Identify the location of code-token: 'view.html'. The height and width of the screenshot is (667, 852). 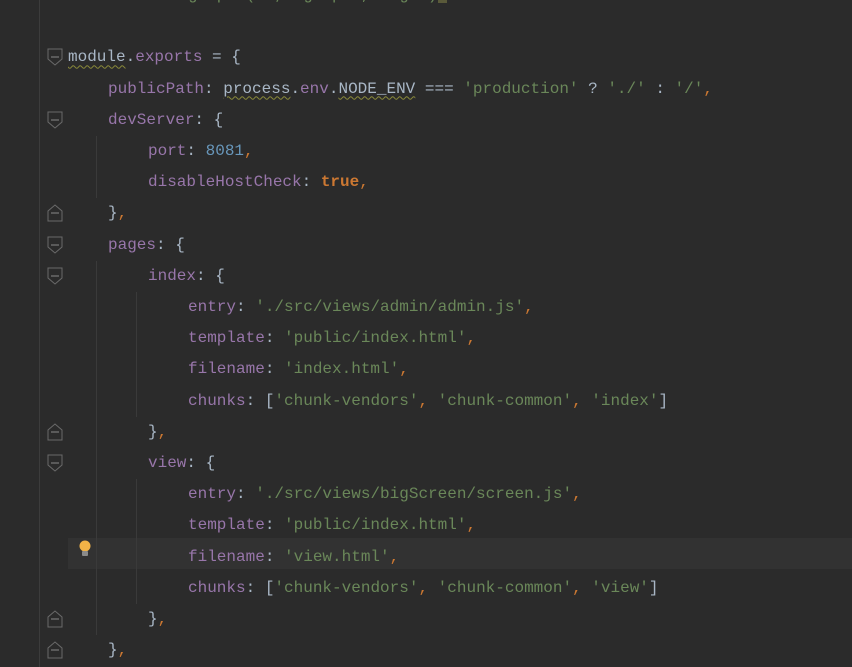
(337, 556).